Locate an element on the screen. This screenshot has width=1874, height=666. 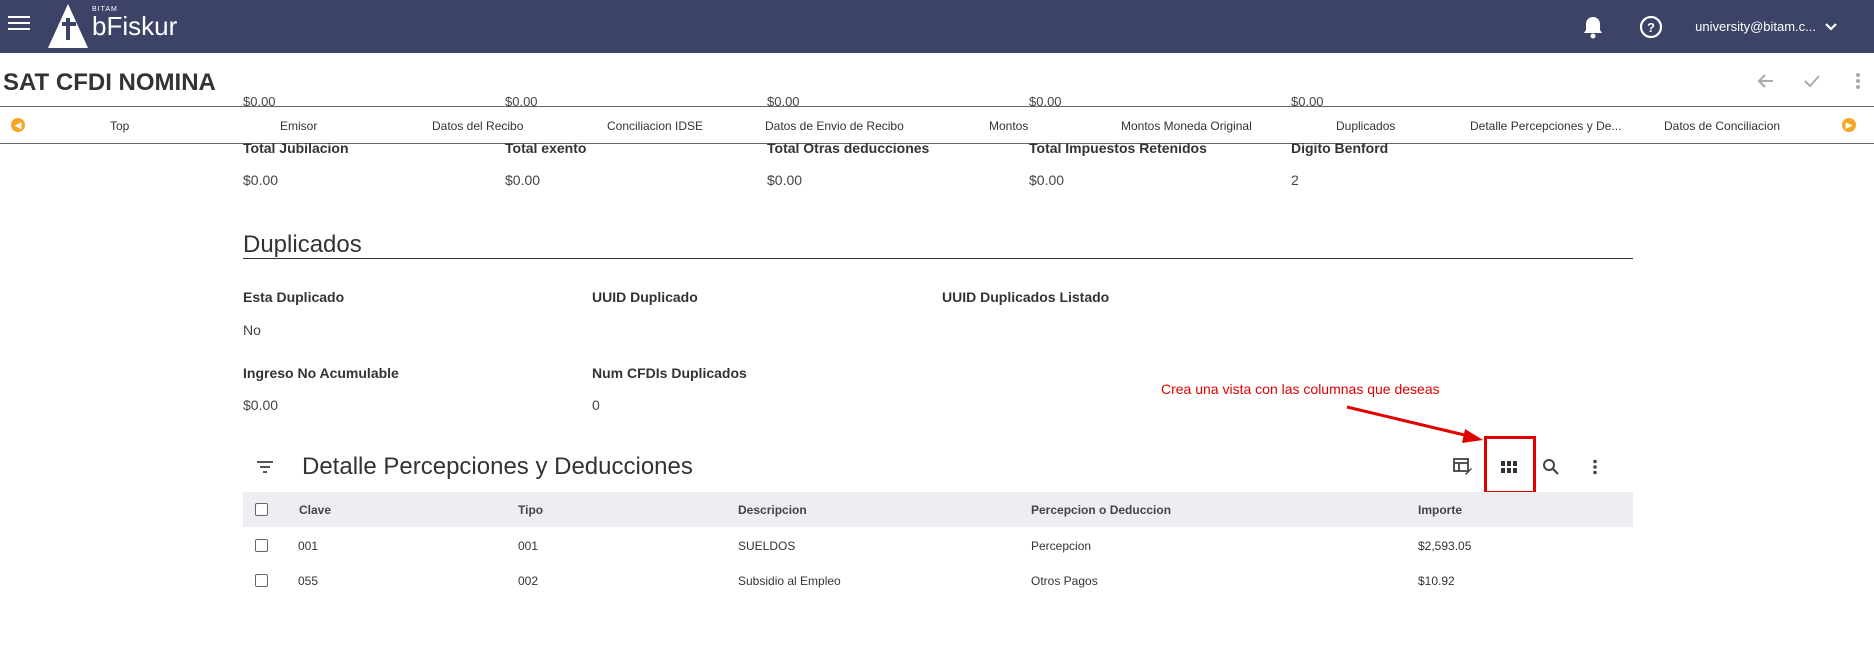
grid-title: Detalle Percepciones y Deducciones is located at coordinates (497, 466).